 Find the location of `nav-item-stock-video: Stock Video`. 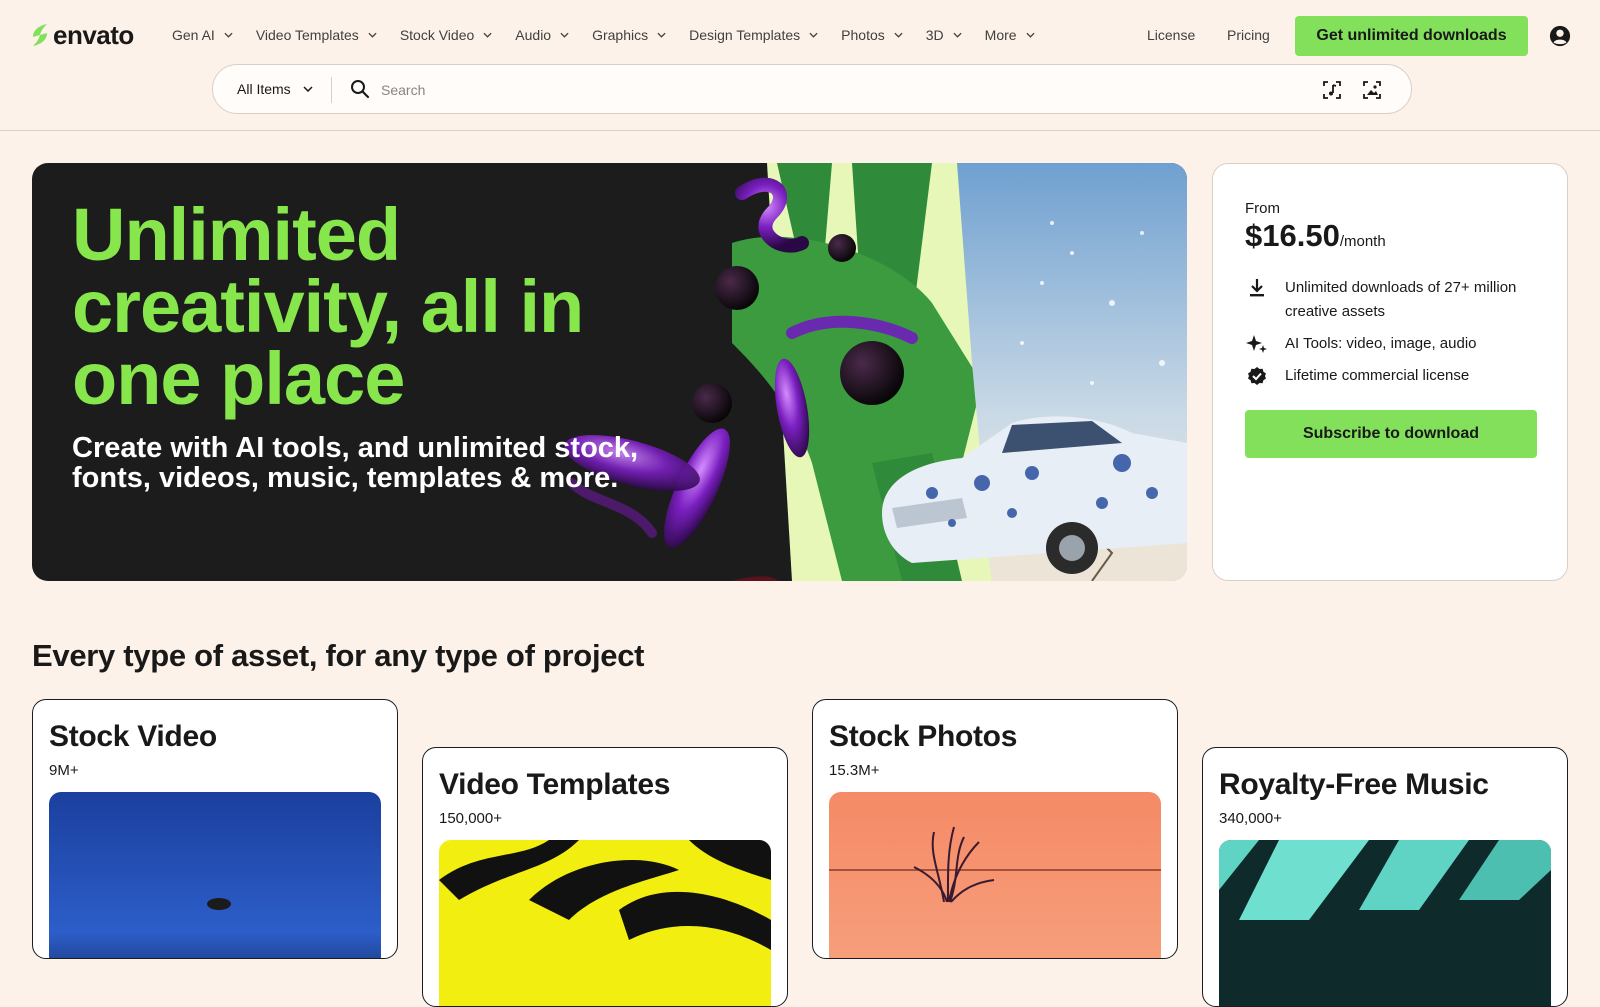

nav-item-stock-video: Stock Video is located at coordinates (446, 35).